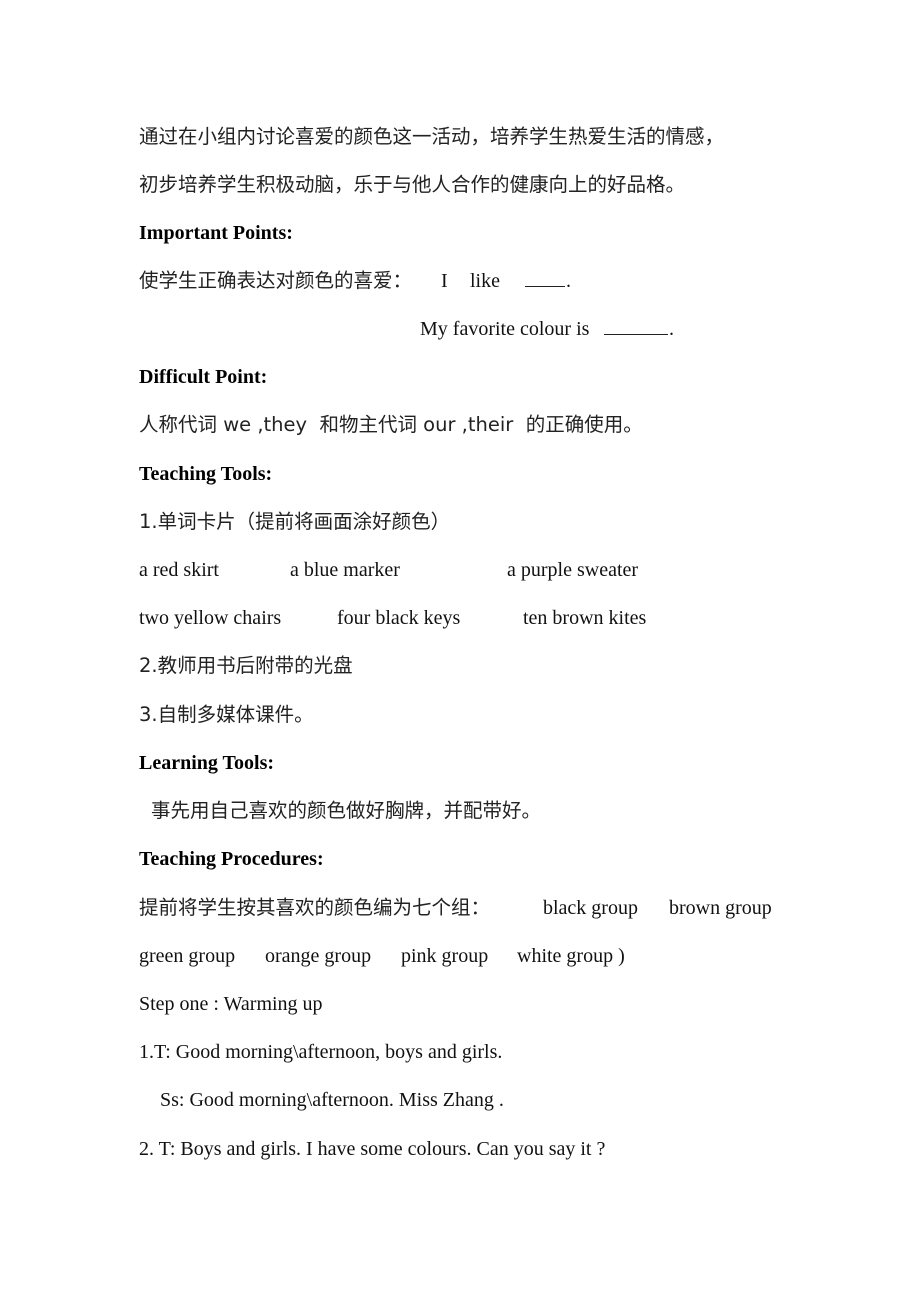 This screenshot has height=1302, width=920. Describe the element at coordinates (391, 424) in the screenshot. I see `difficult-point-text: 人称代词 we ,they 和物主代词 our ,their 的正确使用。` at that location.